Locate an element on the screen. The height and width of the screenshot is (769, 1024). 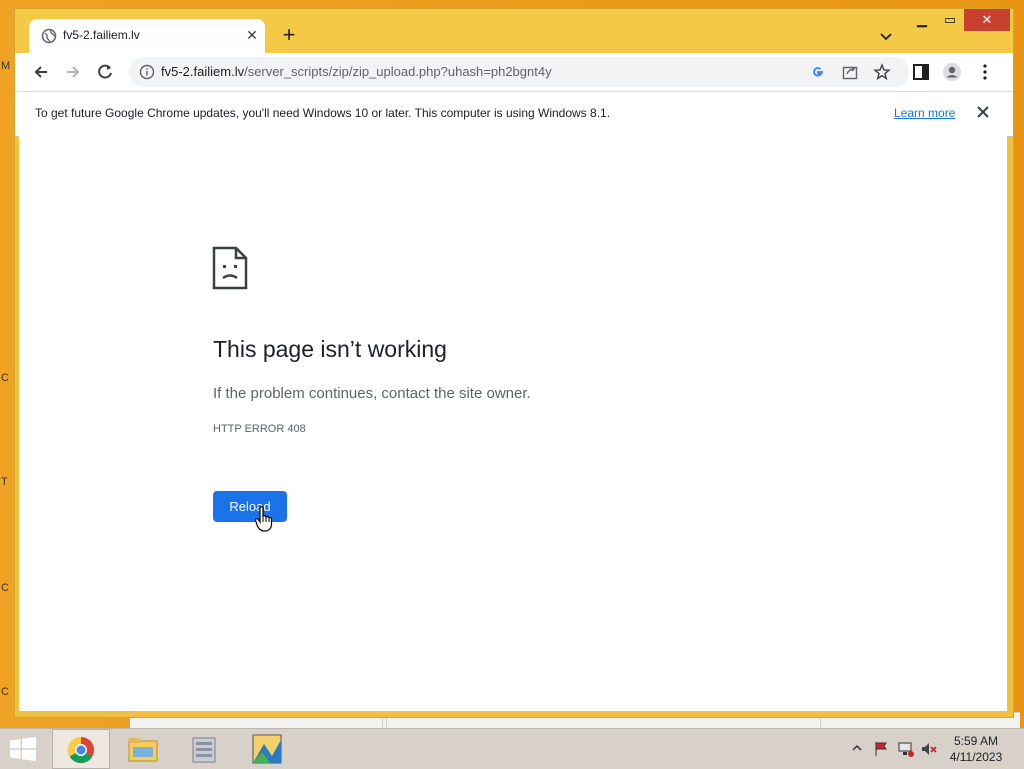
tab-active: fv5-2.failiem.lv ✕ is located at coordinates (147, 36).